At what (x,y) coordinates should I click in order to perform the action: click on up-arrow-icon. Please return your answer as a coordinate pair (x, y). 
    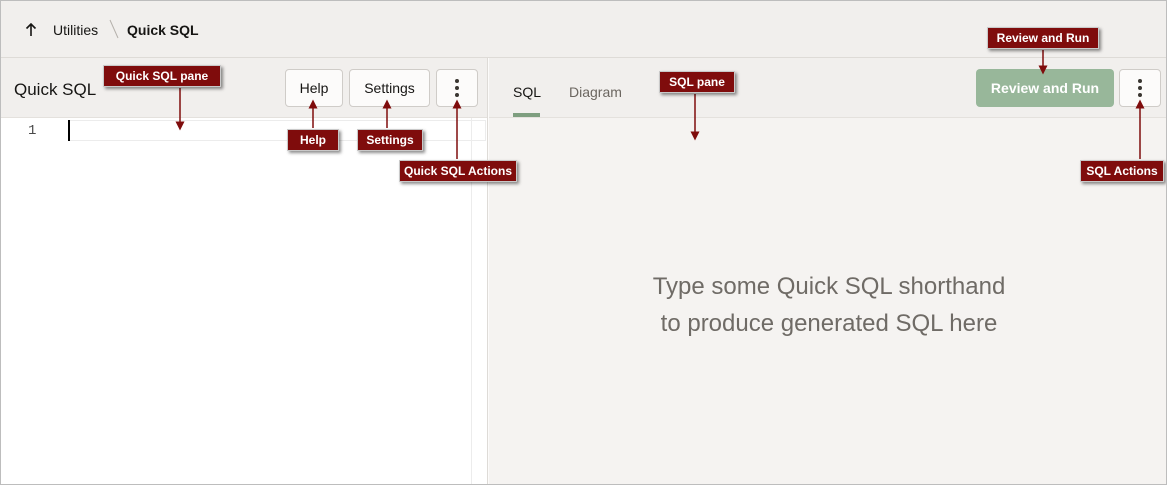
    Looking at the image, I should click on (31, 30).